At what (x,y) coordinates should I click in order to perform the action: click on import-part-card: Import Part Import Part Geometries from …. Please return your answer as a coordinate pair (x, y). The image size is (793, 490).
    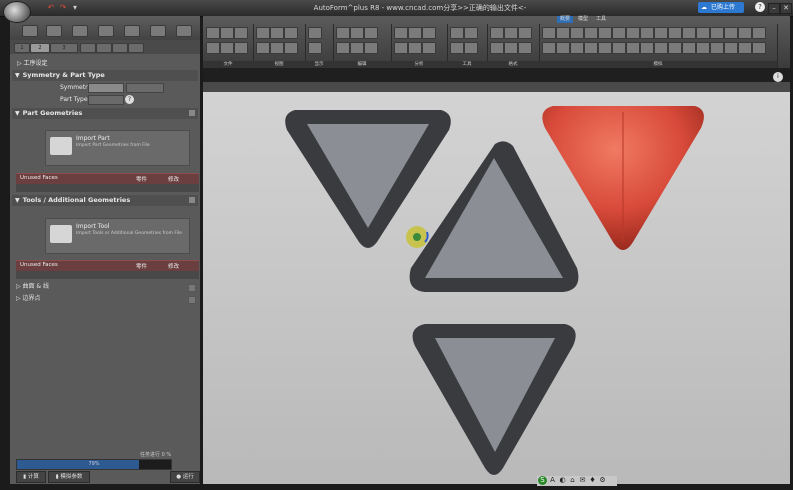
    Looking at the image, I should click on (117, 148).